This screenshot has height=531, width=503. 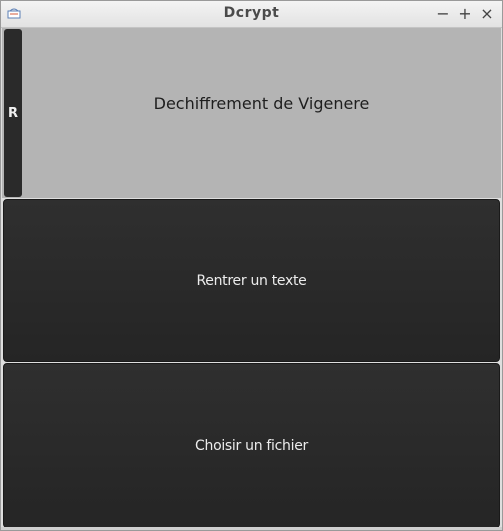 What do you see at coordinates (251, 528) in the screenshot?
I see `window-bottom-border` at bounding box center [251, 528].